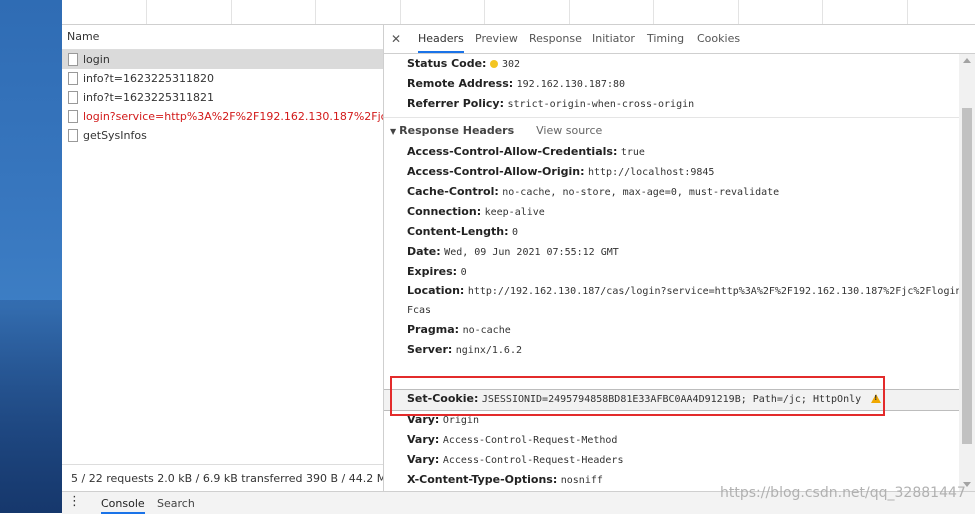 The width and height of the screenshot is (975, 516). I want to click on tab-cookies: Cookies, so click(718, 39).